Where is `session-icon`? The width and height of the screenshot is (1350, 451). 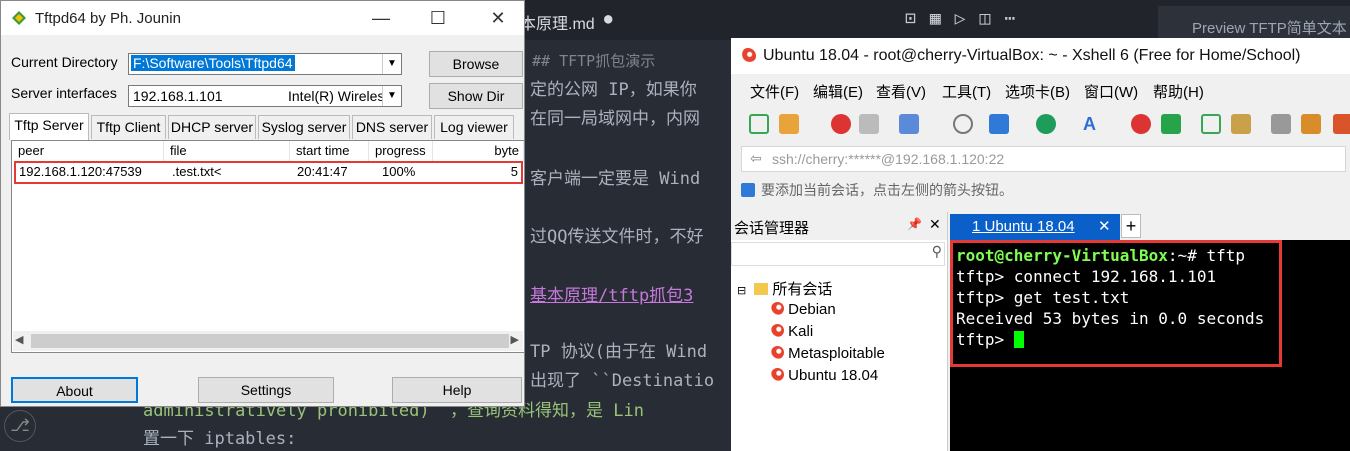
session-icon is located at coordinates (777, 330).